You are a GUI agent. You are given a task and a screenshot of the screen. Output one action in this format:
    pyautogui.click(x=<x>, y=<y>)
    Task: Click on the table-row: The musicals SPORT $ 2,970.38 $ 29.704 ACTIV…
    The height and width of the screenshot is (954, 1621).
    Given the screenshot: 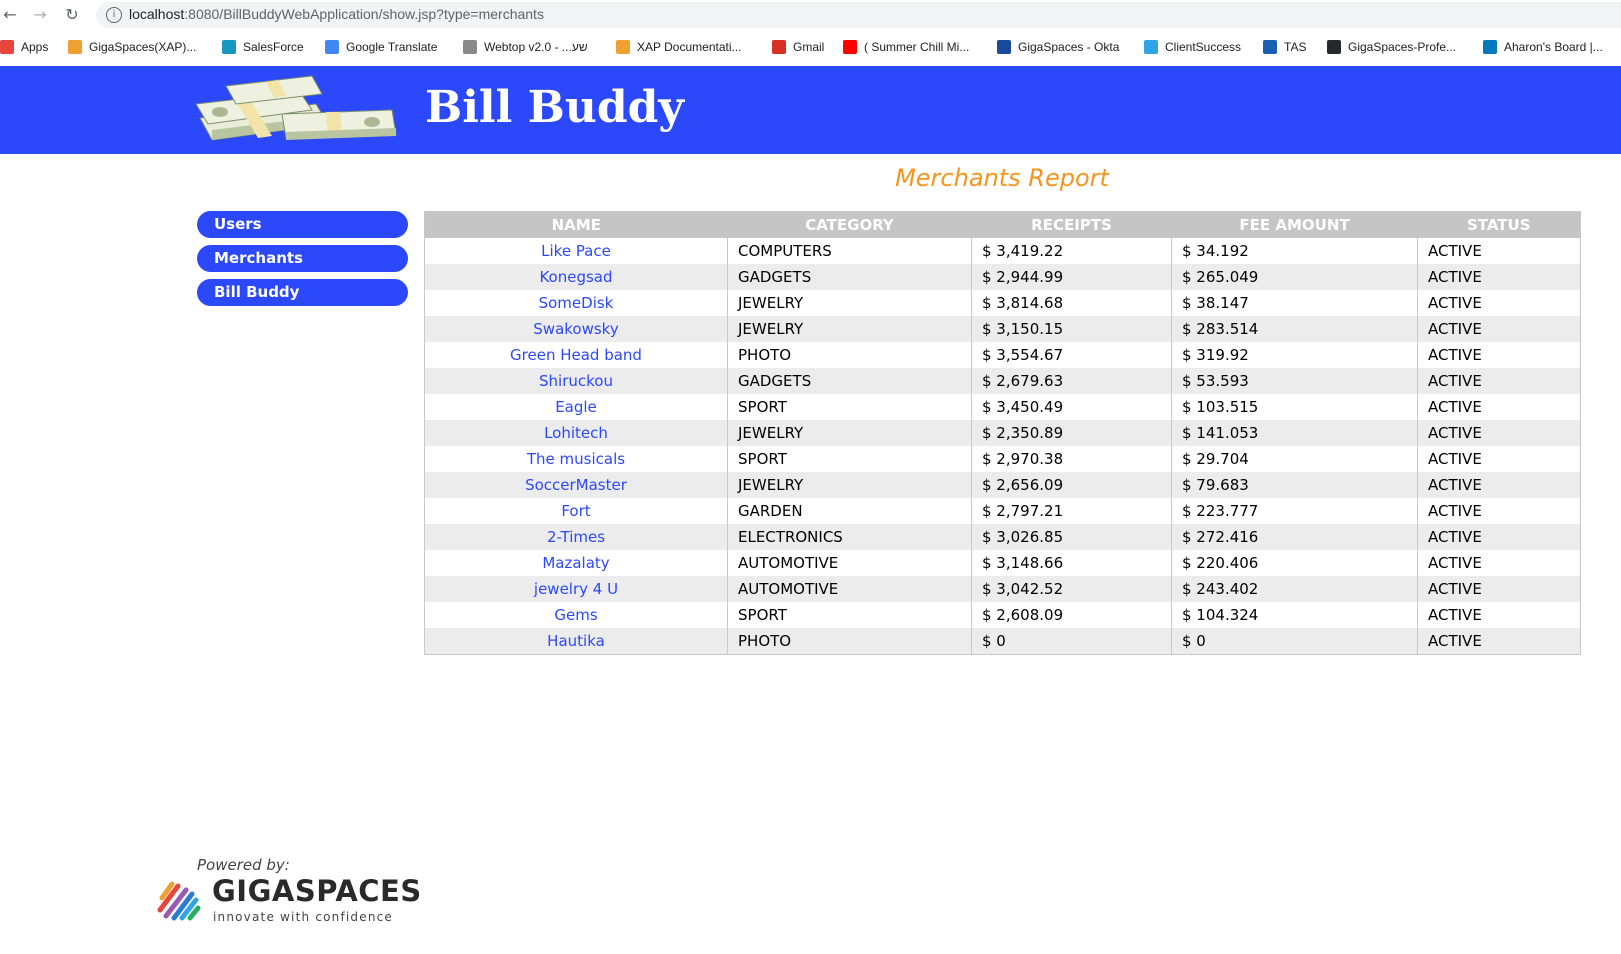 What is the action you would take?
    pyautogui.click(x=1003, y=459)
    